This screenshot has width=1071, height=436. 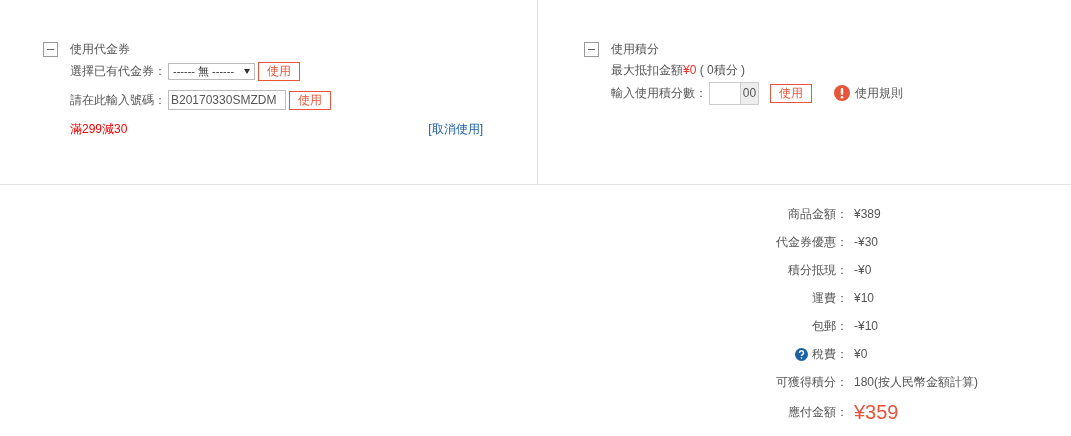 What do you see at coordinates (818, 214) in the screenshot?
I see `summary-label: 商品金額：` at bounding box center [818, 214].